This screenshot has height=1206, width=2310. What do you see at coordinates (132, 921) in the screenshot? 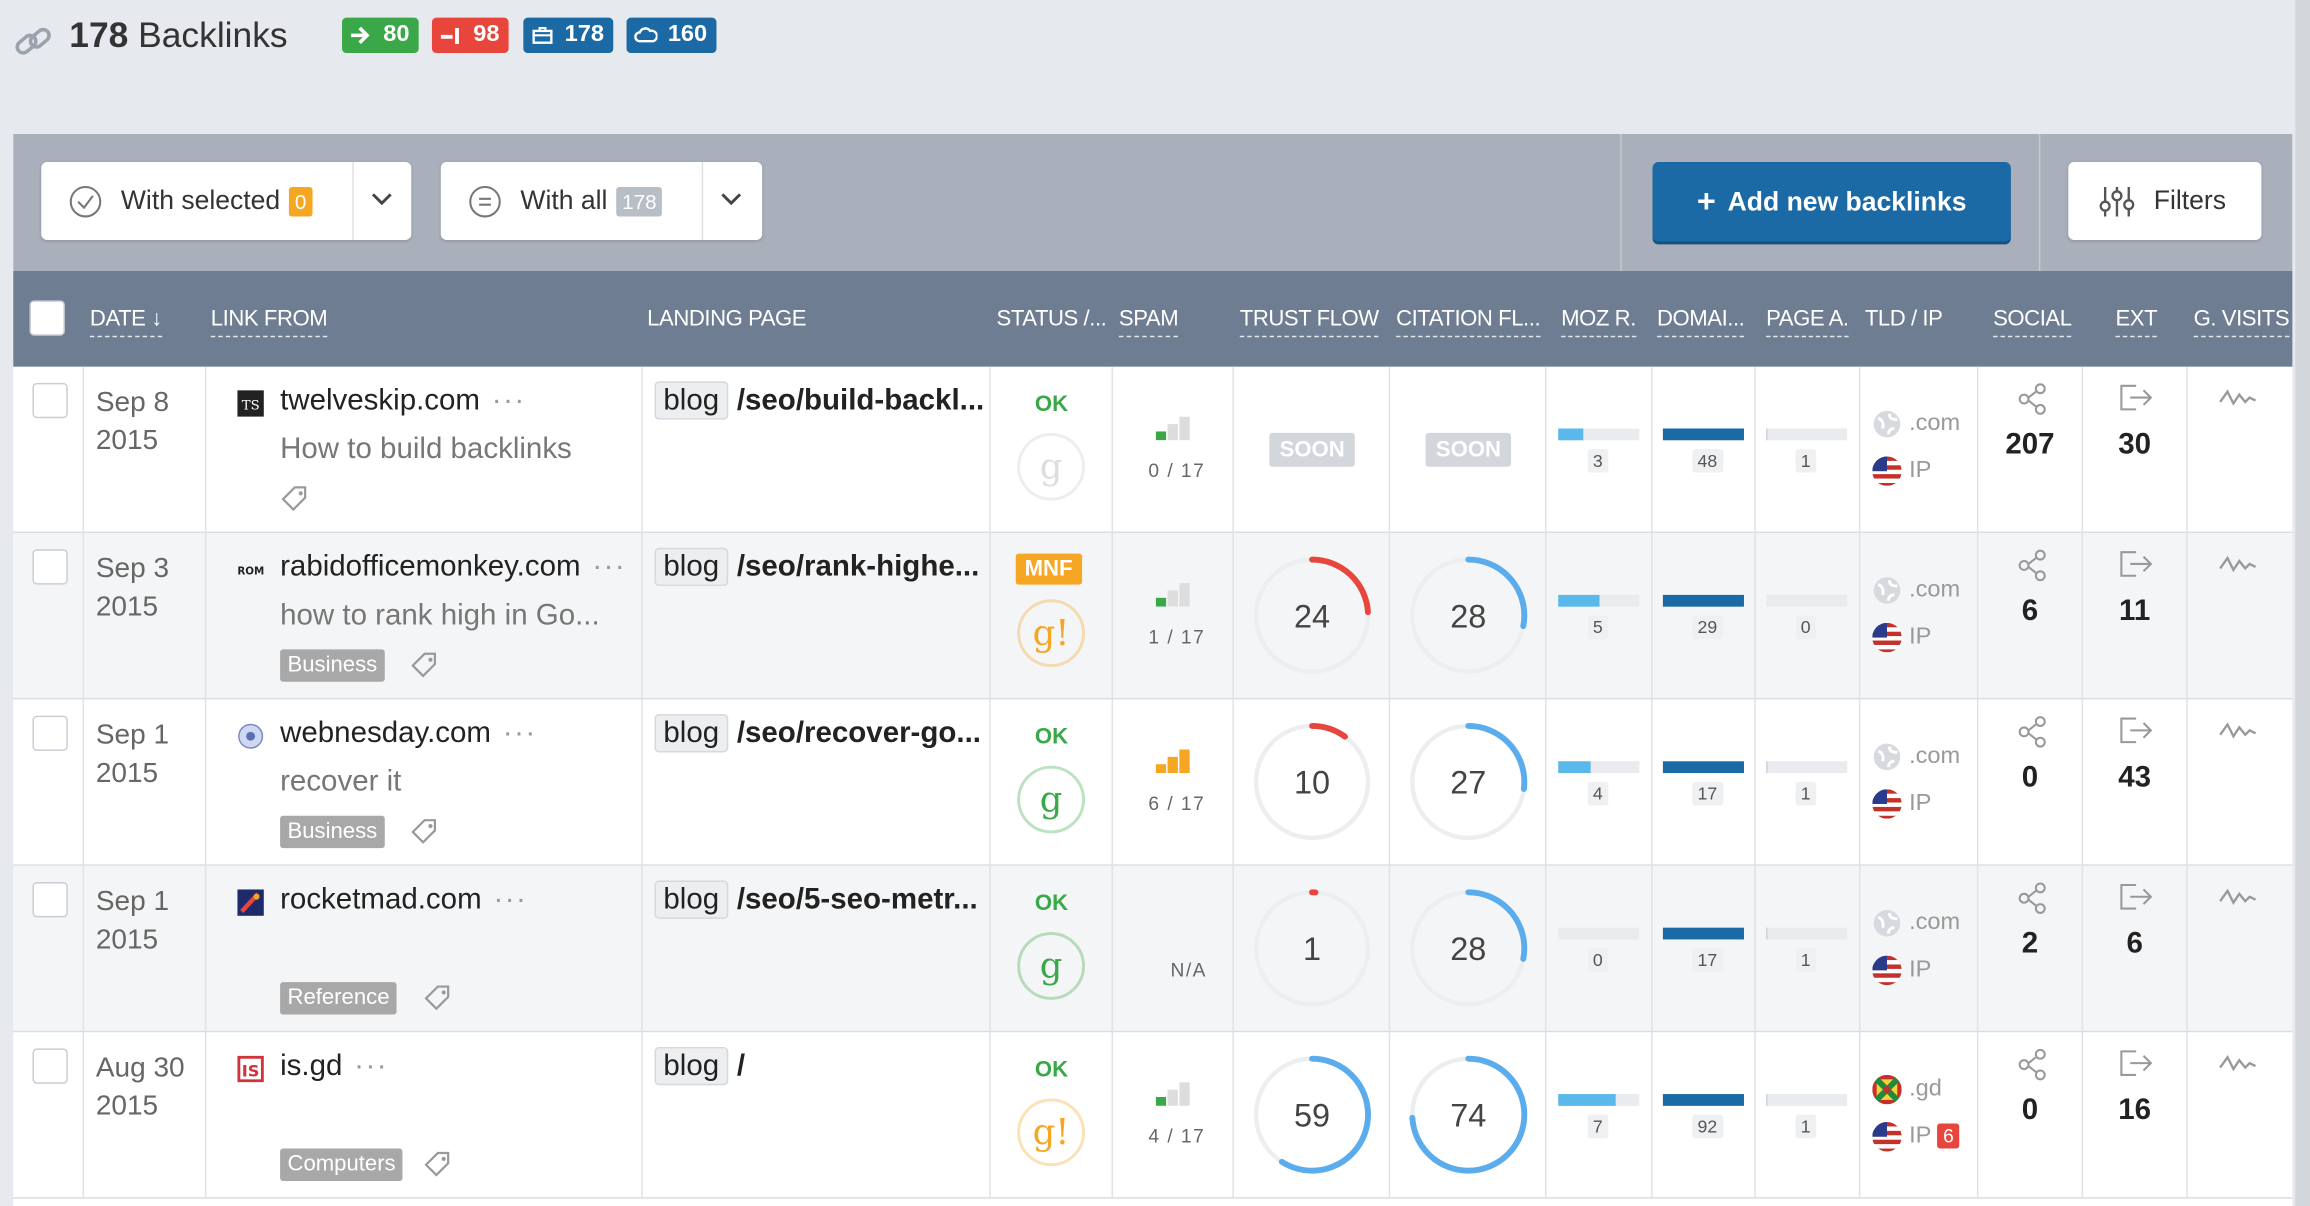
I see `row-date: Sep 1 2015` at bounding box center [132, 921].